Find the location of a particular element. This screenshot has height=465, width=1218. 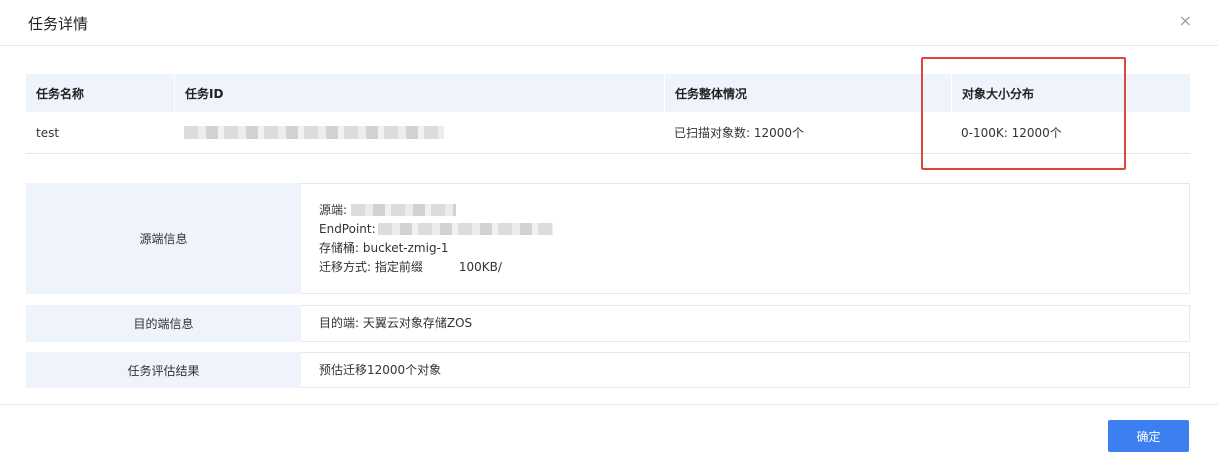

close-icon: × is located at coordinates (1185, 21).